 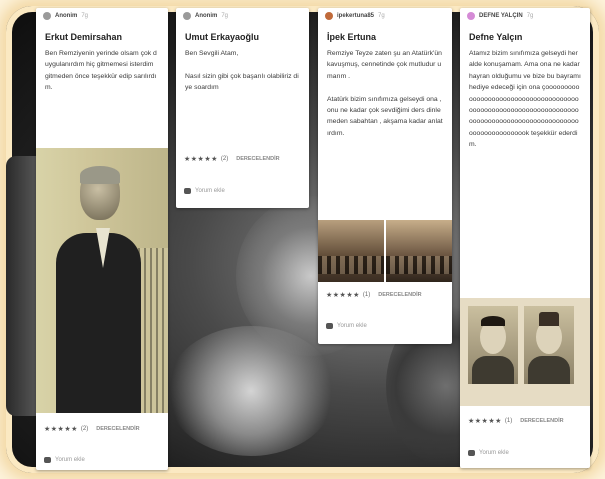 What do you see at coordinates (496, 37) in the screenshot?
I see `post-title: Defne Yalçın` at bounding box center [496, 37].